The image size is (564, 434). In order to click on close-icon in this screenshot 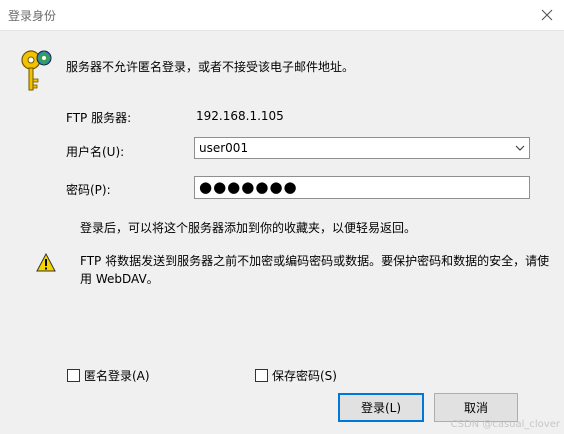, I will do `click(547, 15)`.